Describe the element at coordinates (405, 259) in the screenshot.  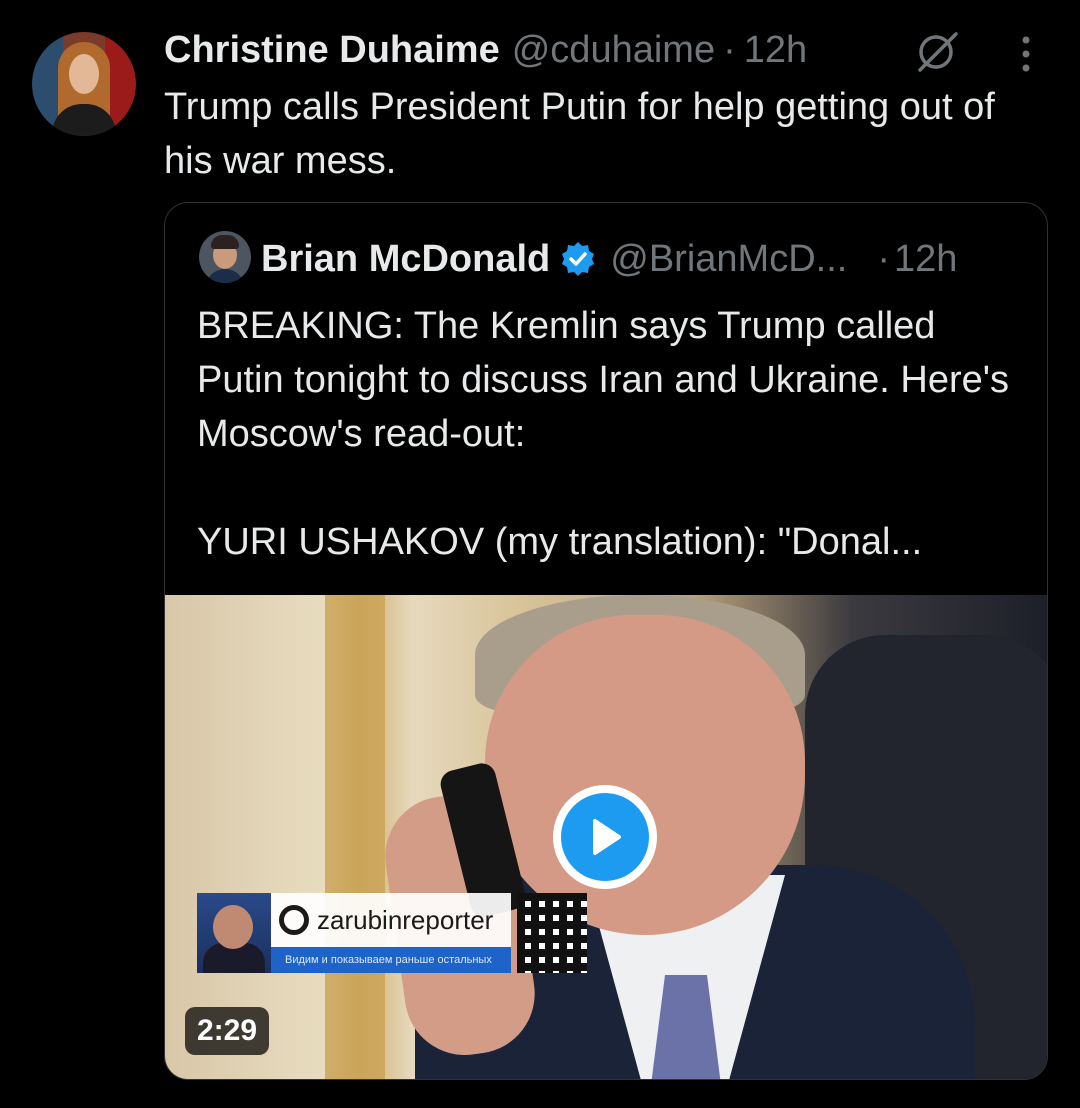
I see `quoted-author-name: Brian McDonald` at that location.